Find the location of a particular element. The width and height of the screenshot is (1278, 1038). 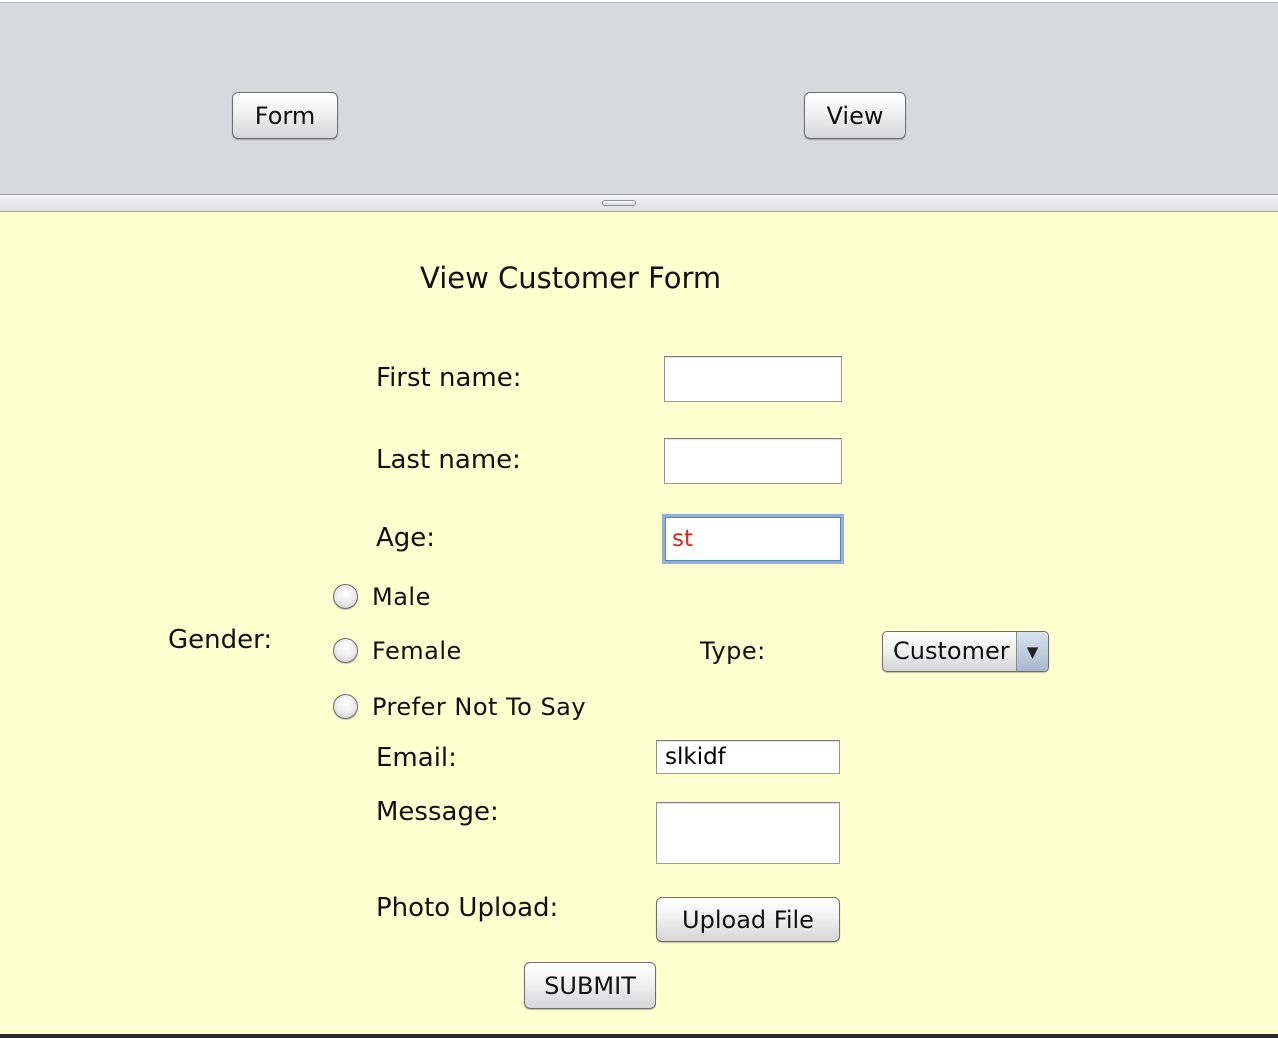

type-label: Type: is located at coordinates (733, 651).